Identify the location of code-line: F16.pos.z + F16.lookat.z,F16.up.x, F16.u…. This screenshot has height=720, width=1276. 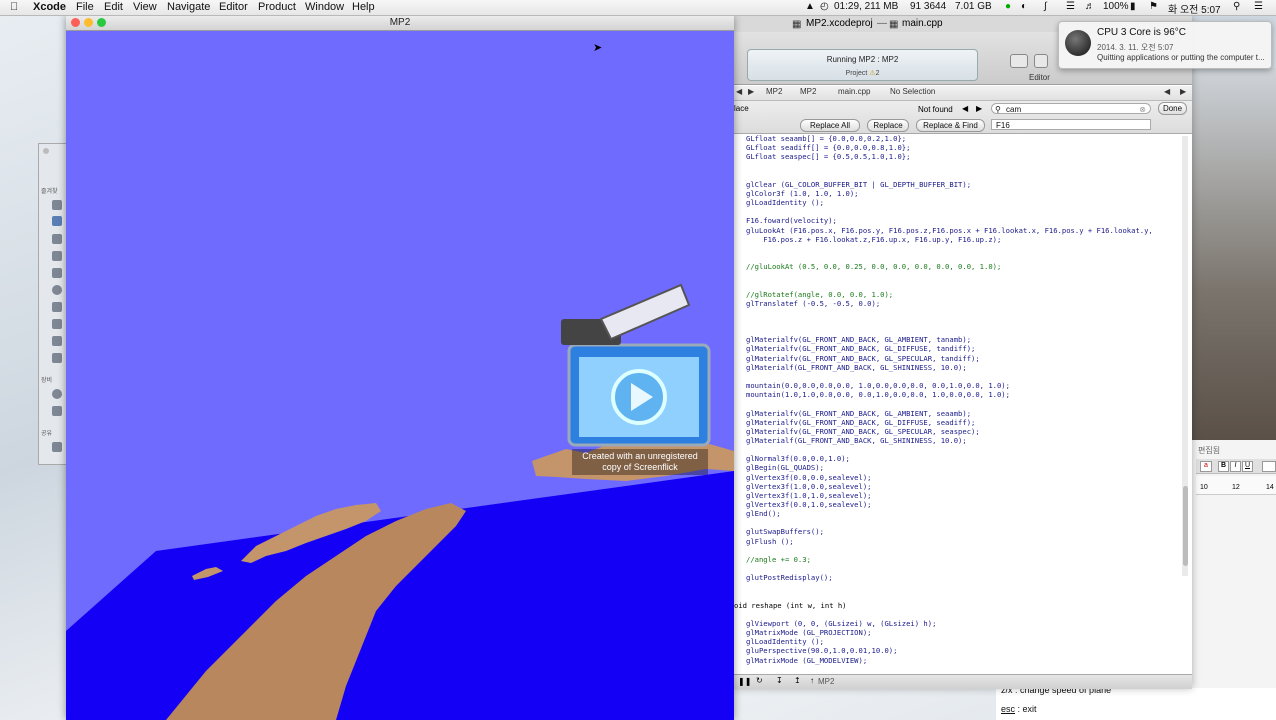
(873, 239).